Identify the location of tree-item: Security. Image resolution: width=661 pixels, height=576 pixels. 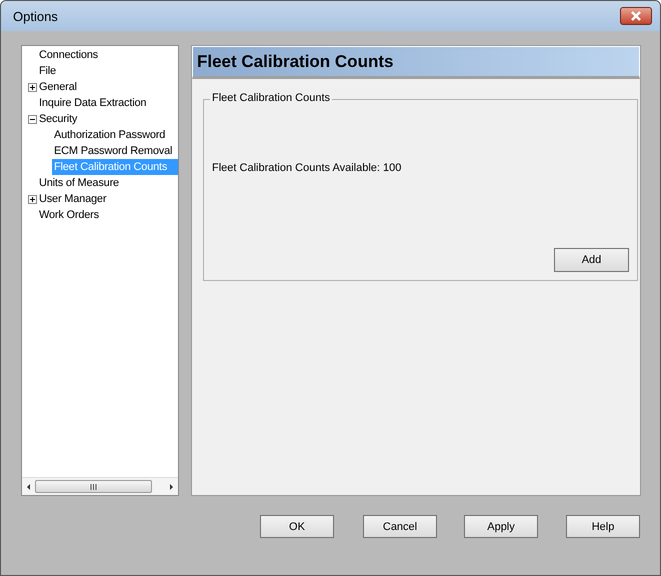
(58, 119).